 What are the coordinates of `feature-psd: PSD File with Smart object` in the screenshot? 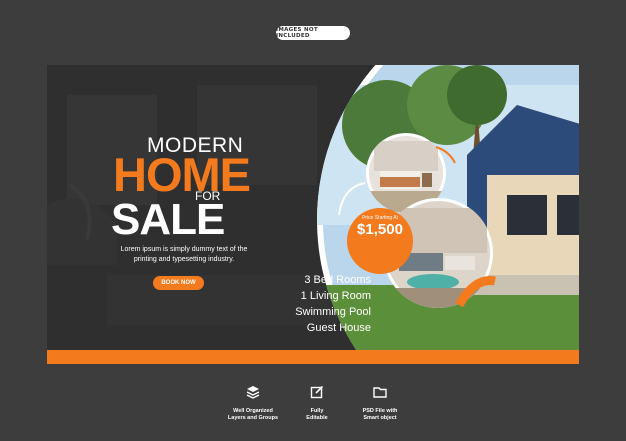 It's located at (380, 403).